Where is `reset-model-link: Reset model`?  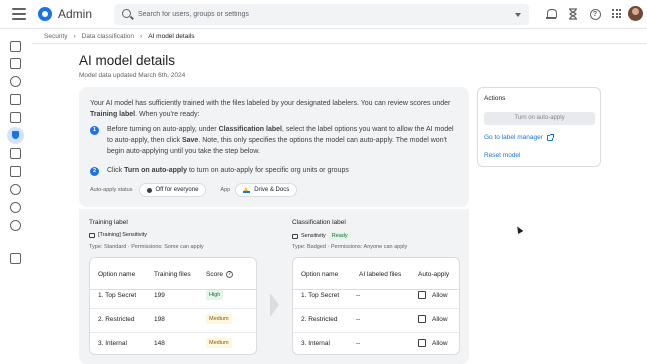
reset-model-link: Reset model is located at coordinates (502, 155).